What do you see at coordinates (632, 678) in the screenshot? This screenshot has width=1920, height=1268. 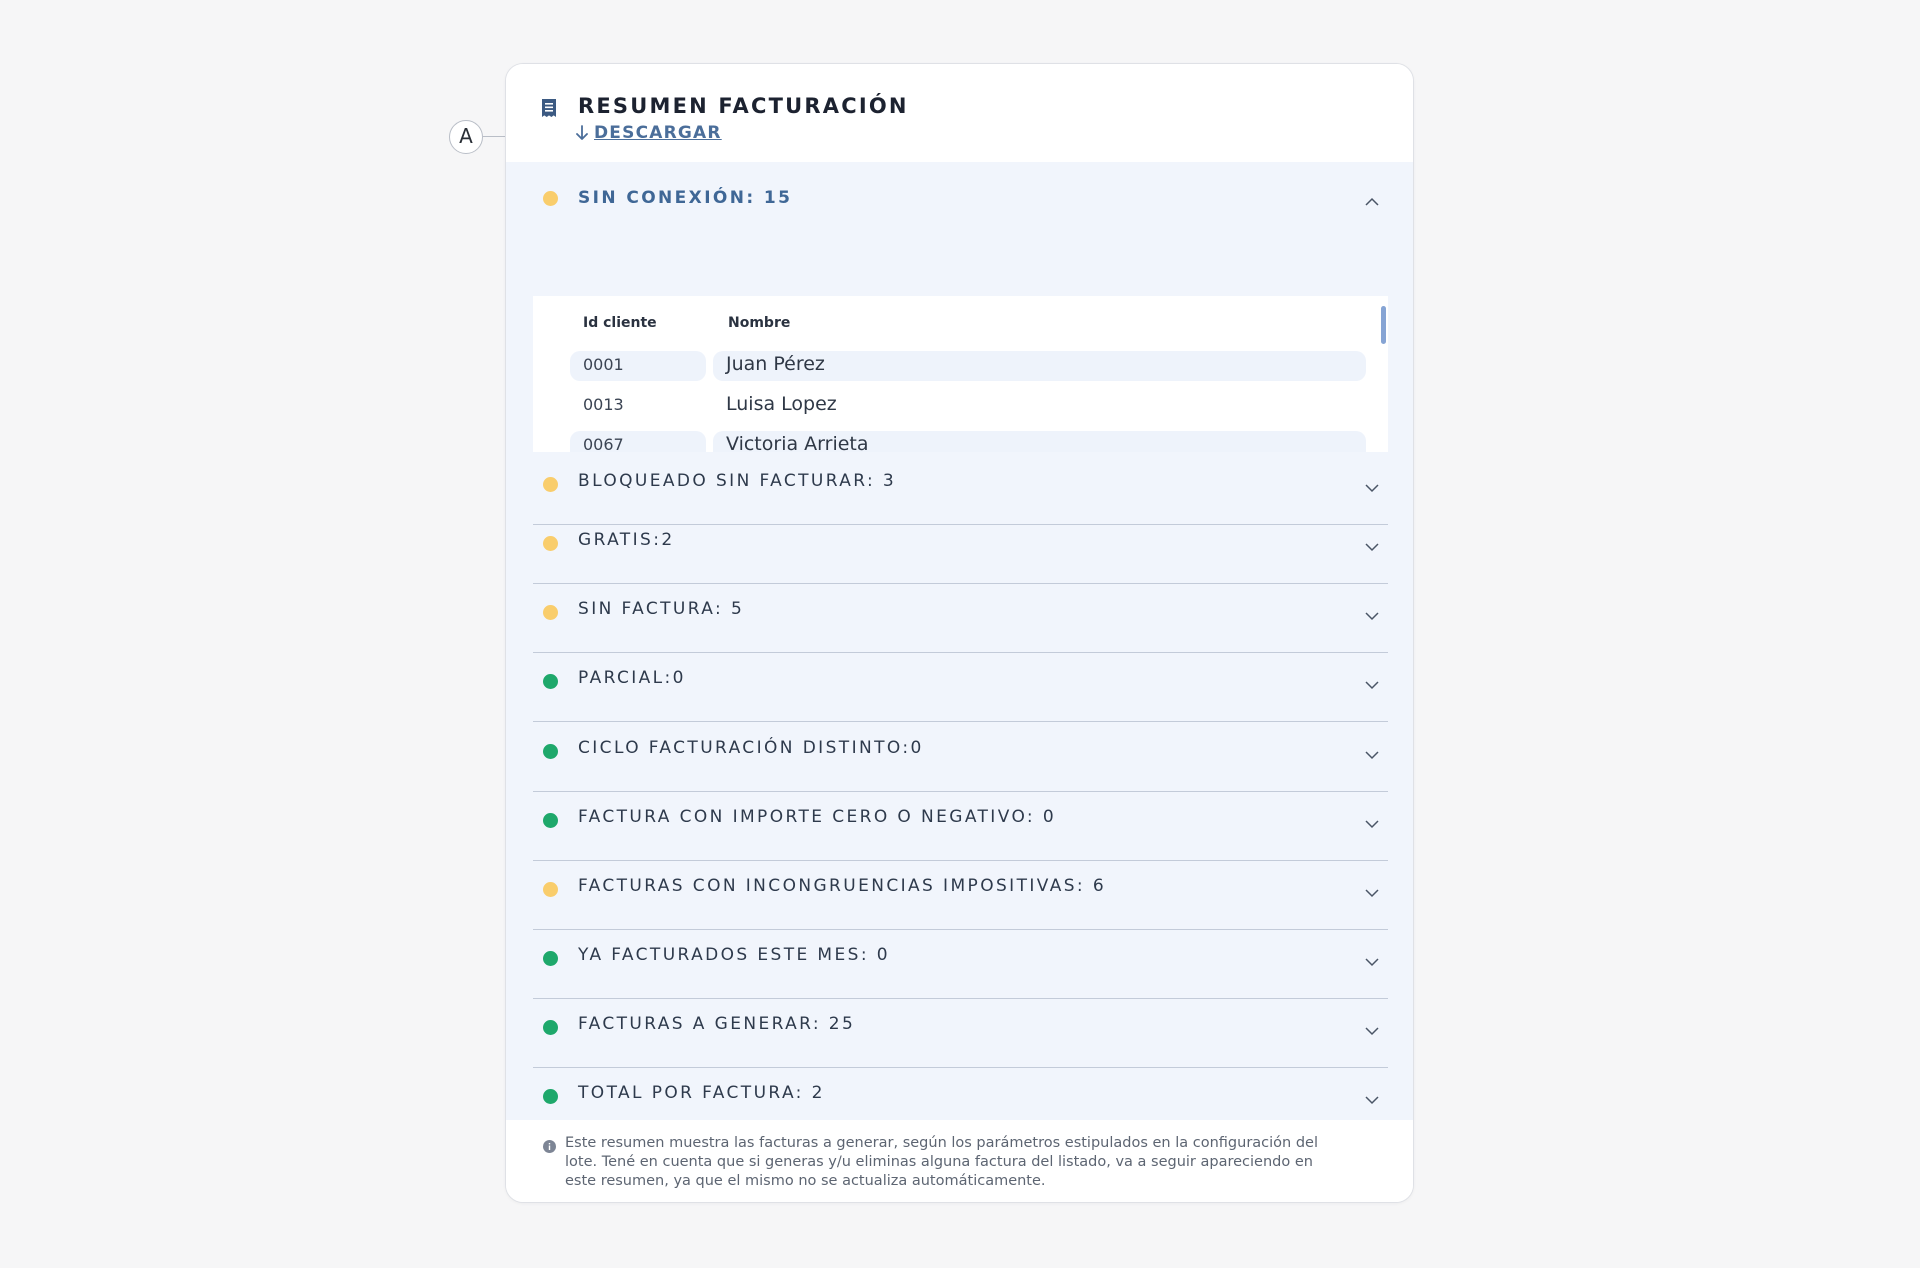 I see `section-label: PARCIAL:0` at bounding box center [632, 678].